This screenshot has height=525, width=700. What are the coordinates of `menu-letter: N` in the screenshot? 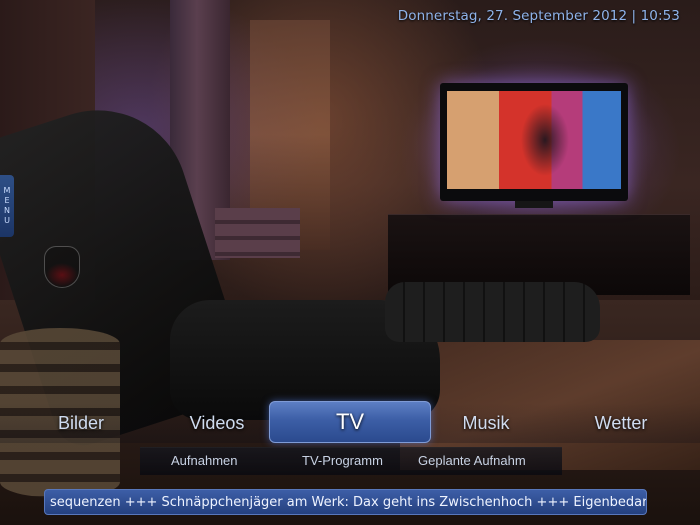 It's located at (7, 210).